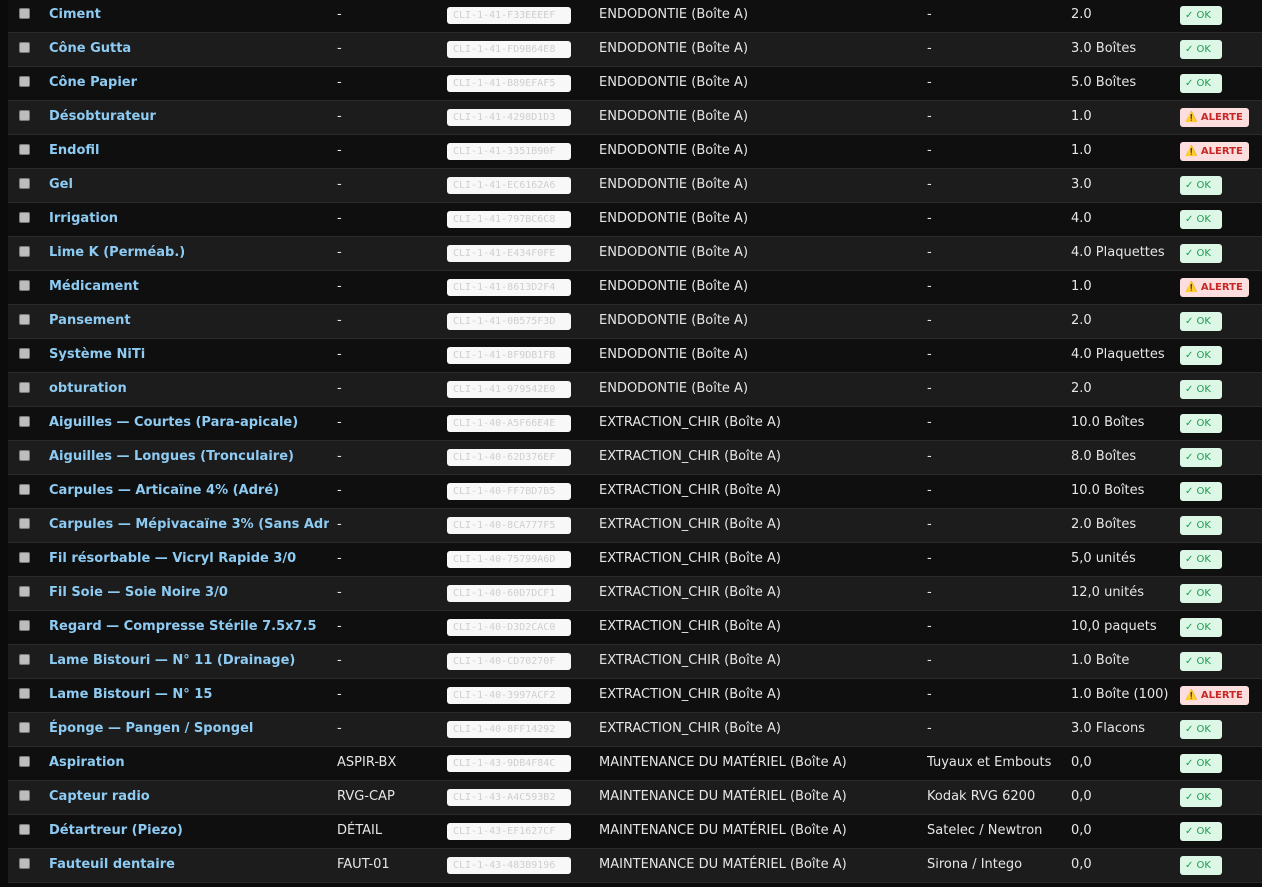  I want to click on item-code: CLI-1-40-75799A6D, so click(509, 559).